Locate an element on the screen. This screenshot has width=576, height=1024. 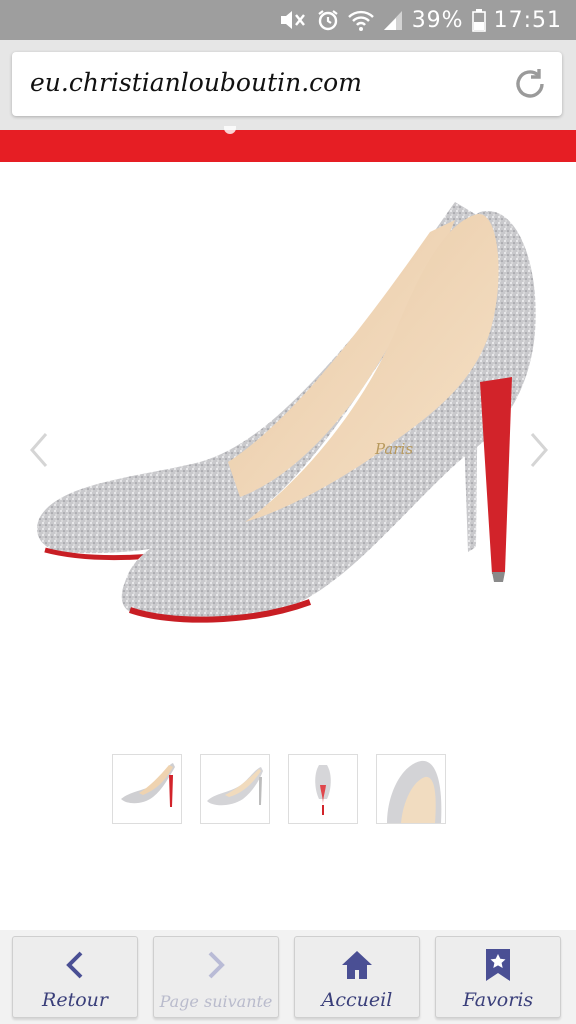
home-icon is located at coordinates (357, 965).